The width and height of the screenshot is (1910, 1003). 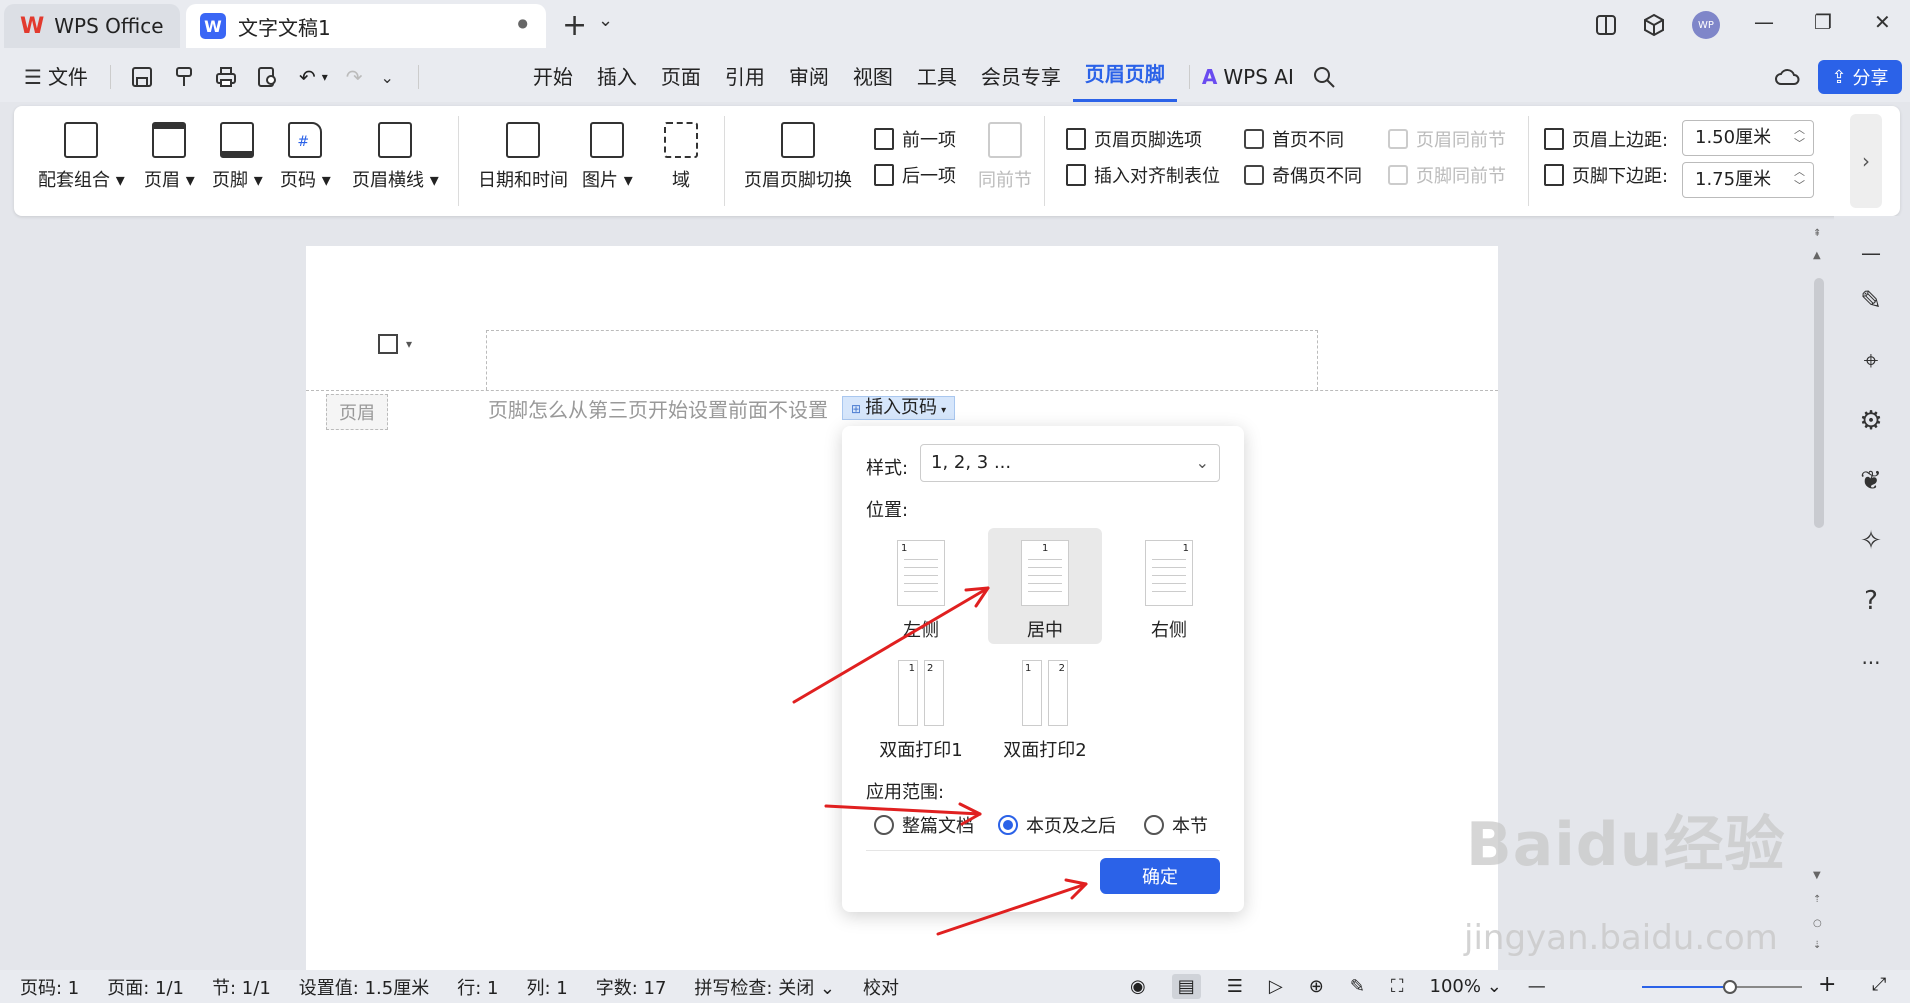 I want to click on page-view-icon: ▤, so click(x=1186, y=986).